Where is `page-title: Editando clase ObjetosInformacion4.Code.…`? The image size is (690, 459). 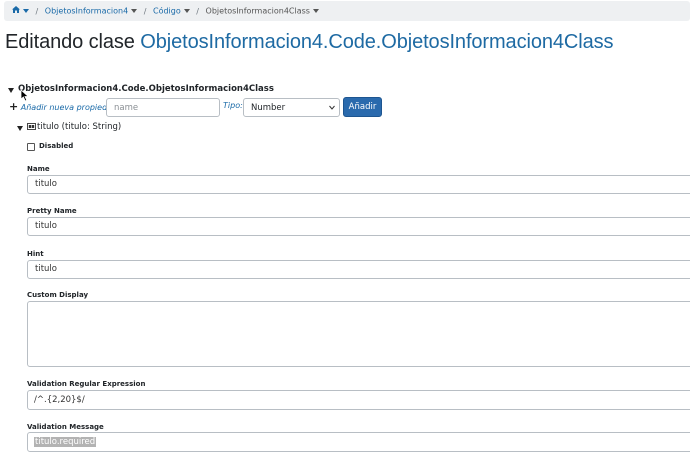 page-title: Editando clase ObjetosInformacion4.Code.… is located at coordinates (309, 42).